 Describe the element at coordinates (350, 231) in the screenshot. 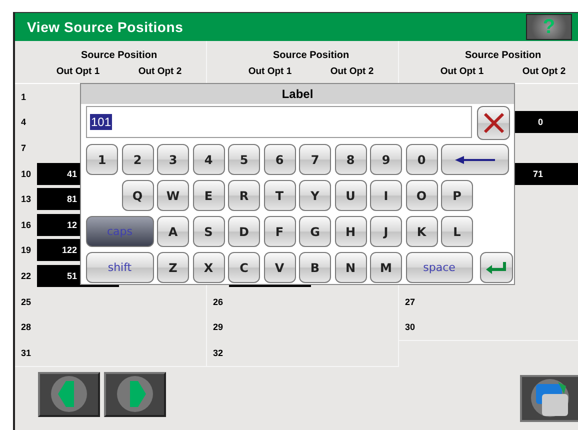

I see `keyboard-key: H` at that location.